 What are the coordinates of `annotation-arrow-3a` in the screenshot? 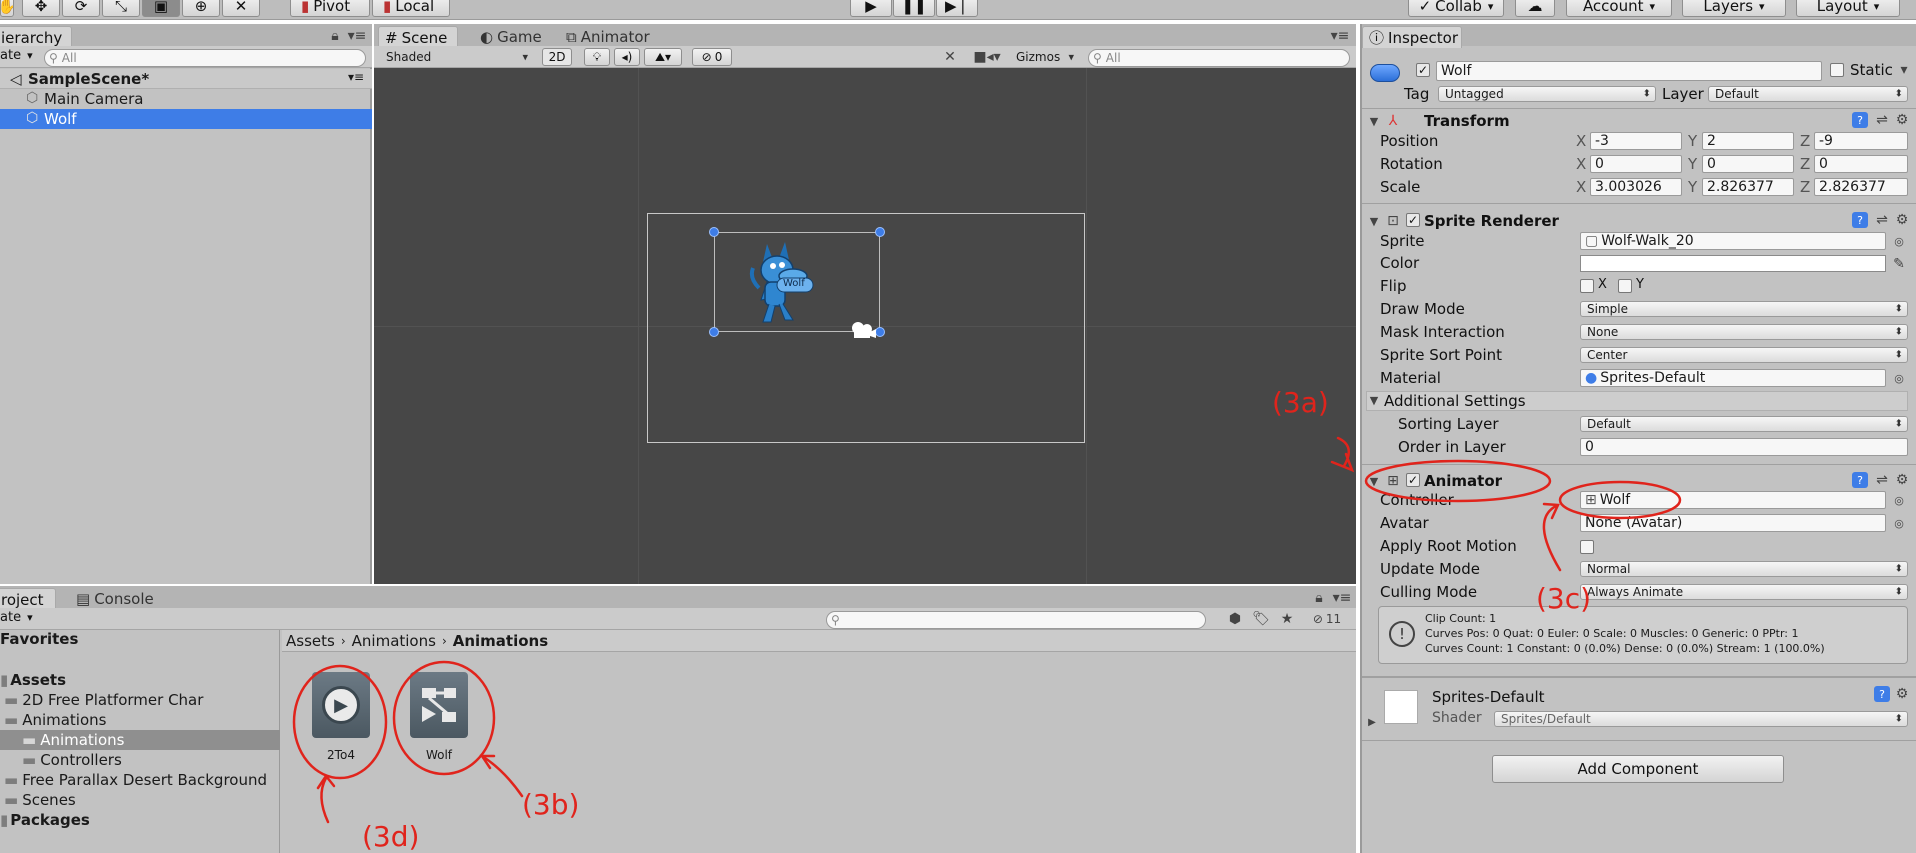 It's located at (1342, 454).